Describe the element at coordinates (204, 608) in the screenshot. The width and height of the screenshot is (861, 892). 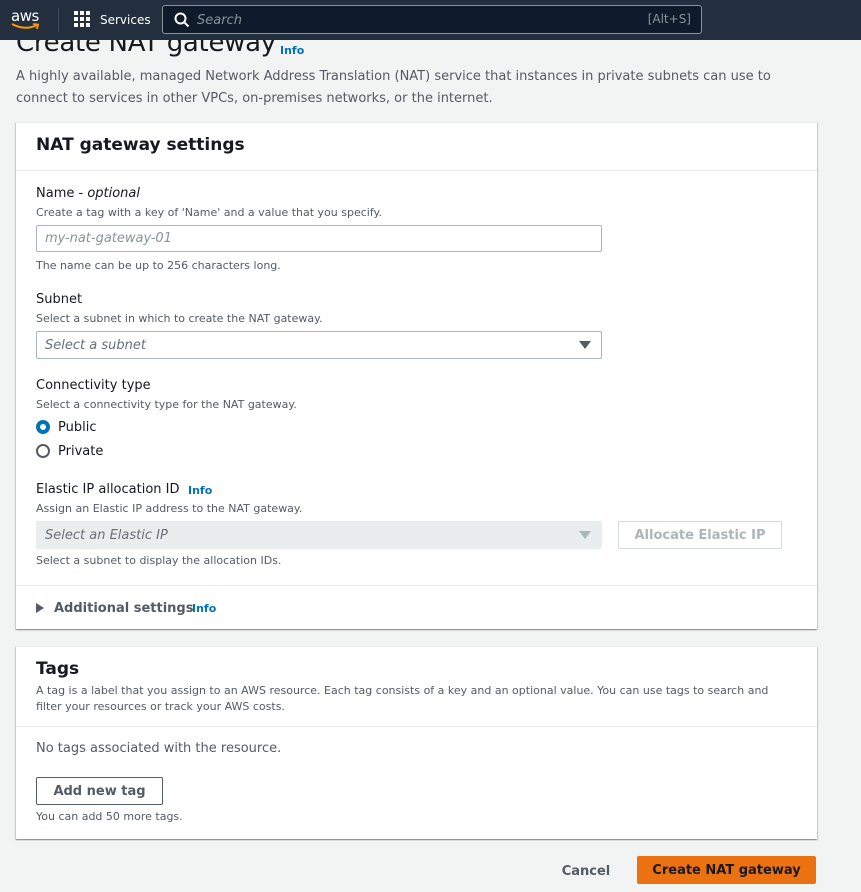
I see `additional-settings-info-link: Info` at that location.